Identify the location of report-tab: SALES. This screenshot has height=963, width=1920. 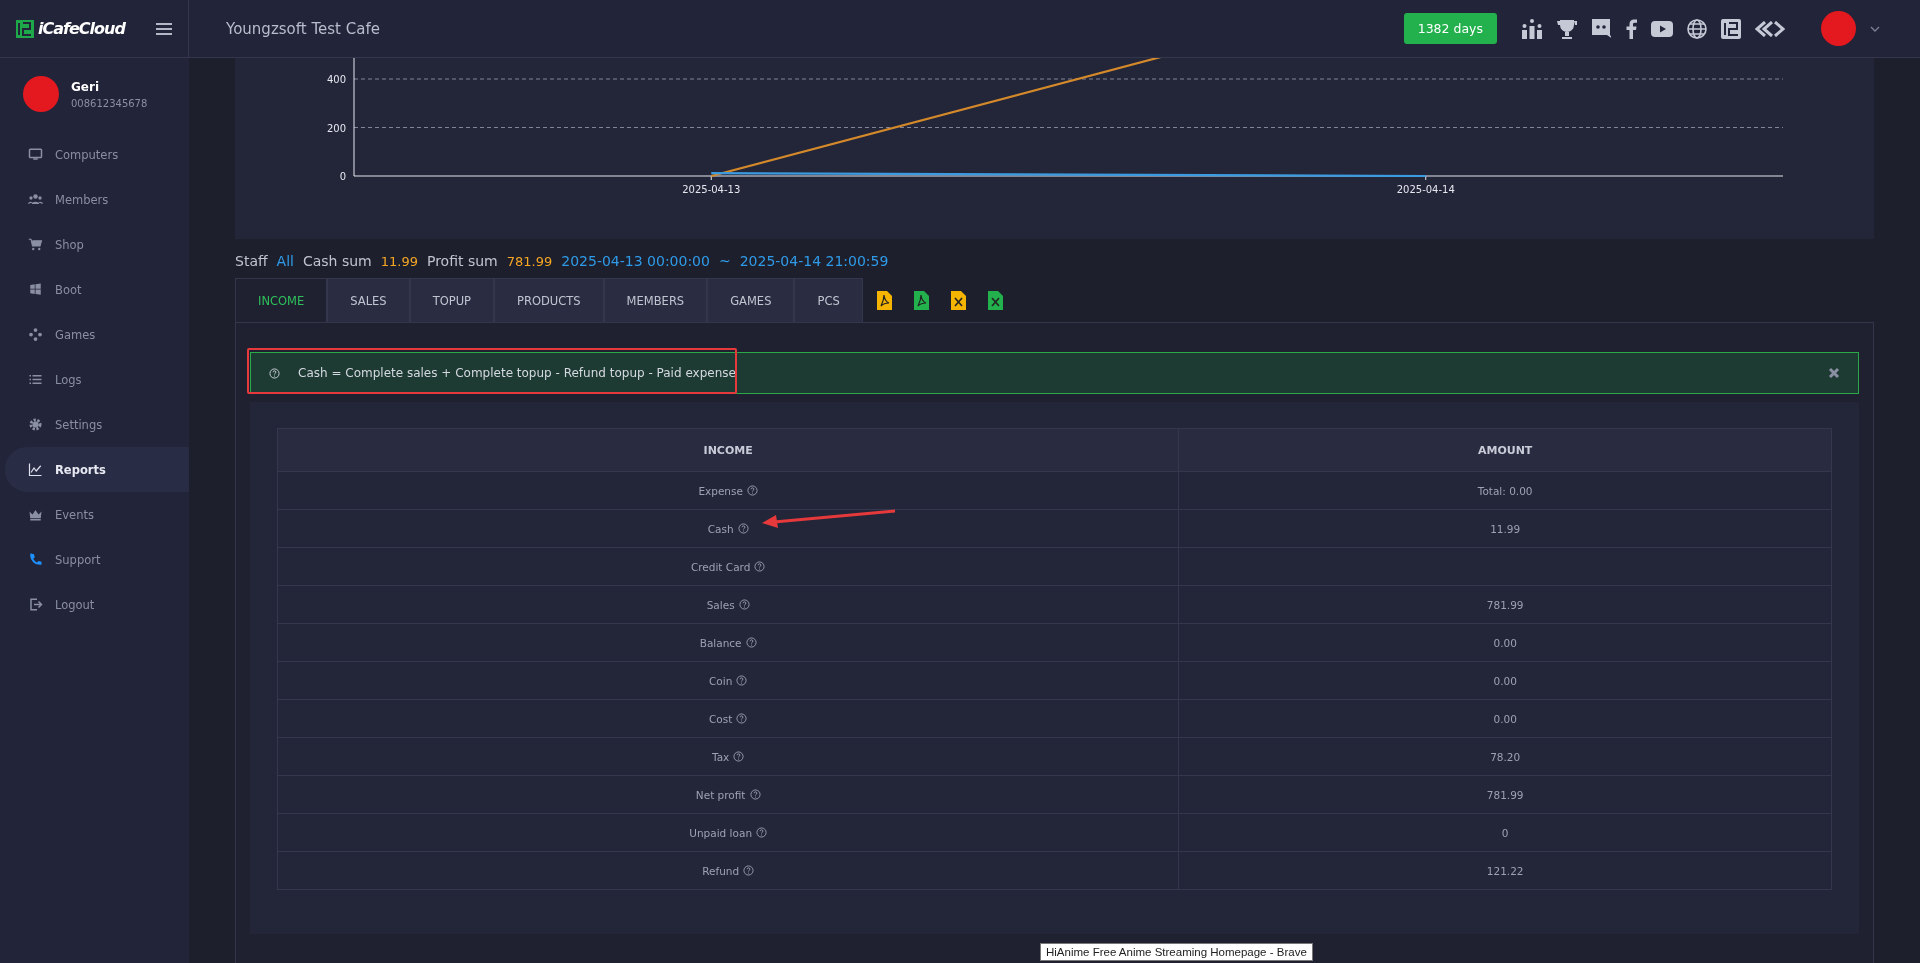
(368, 300).